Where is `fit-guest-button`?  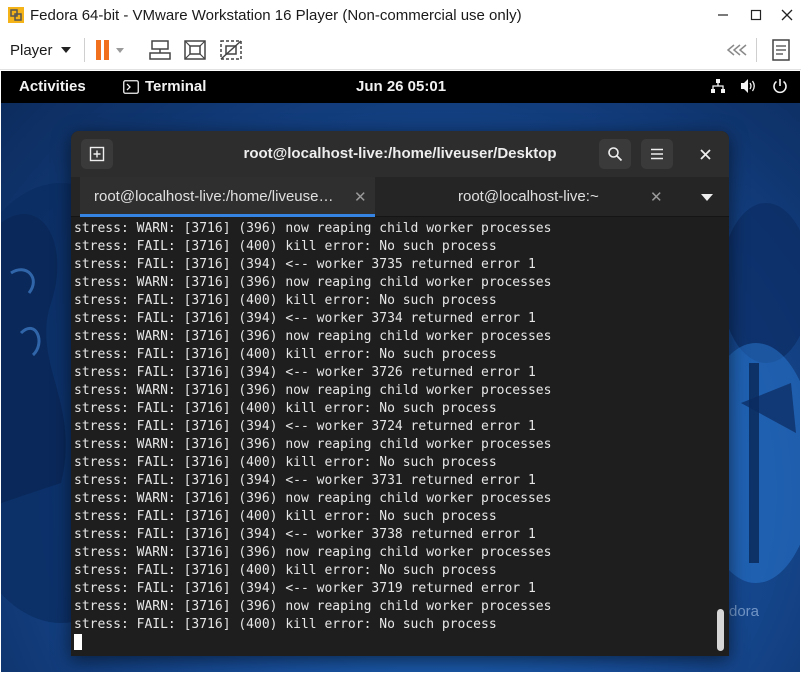 fit-guest-button is located at coordinates (195, 50).